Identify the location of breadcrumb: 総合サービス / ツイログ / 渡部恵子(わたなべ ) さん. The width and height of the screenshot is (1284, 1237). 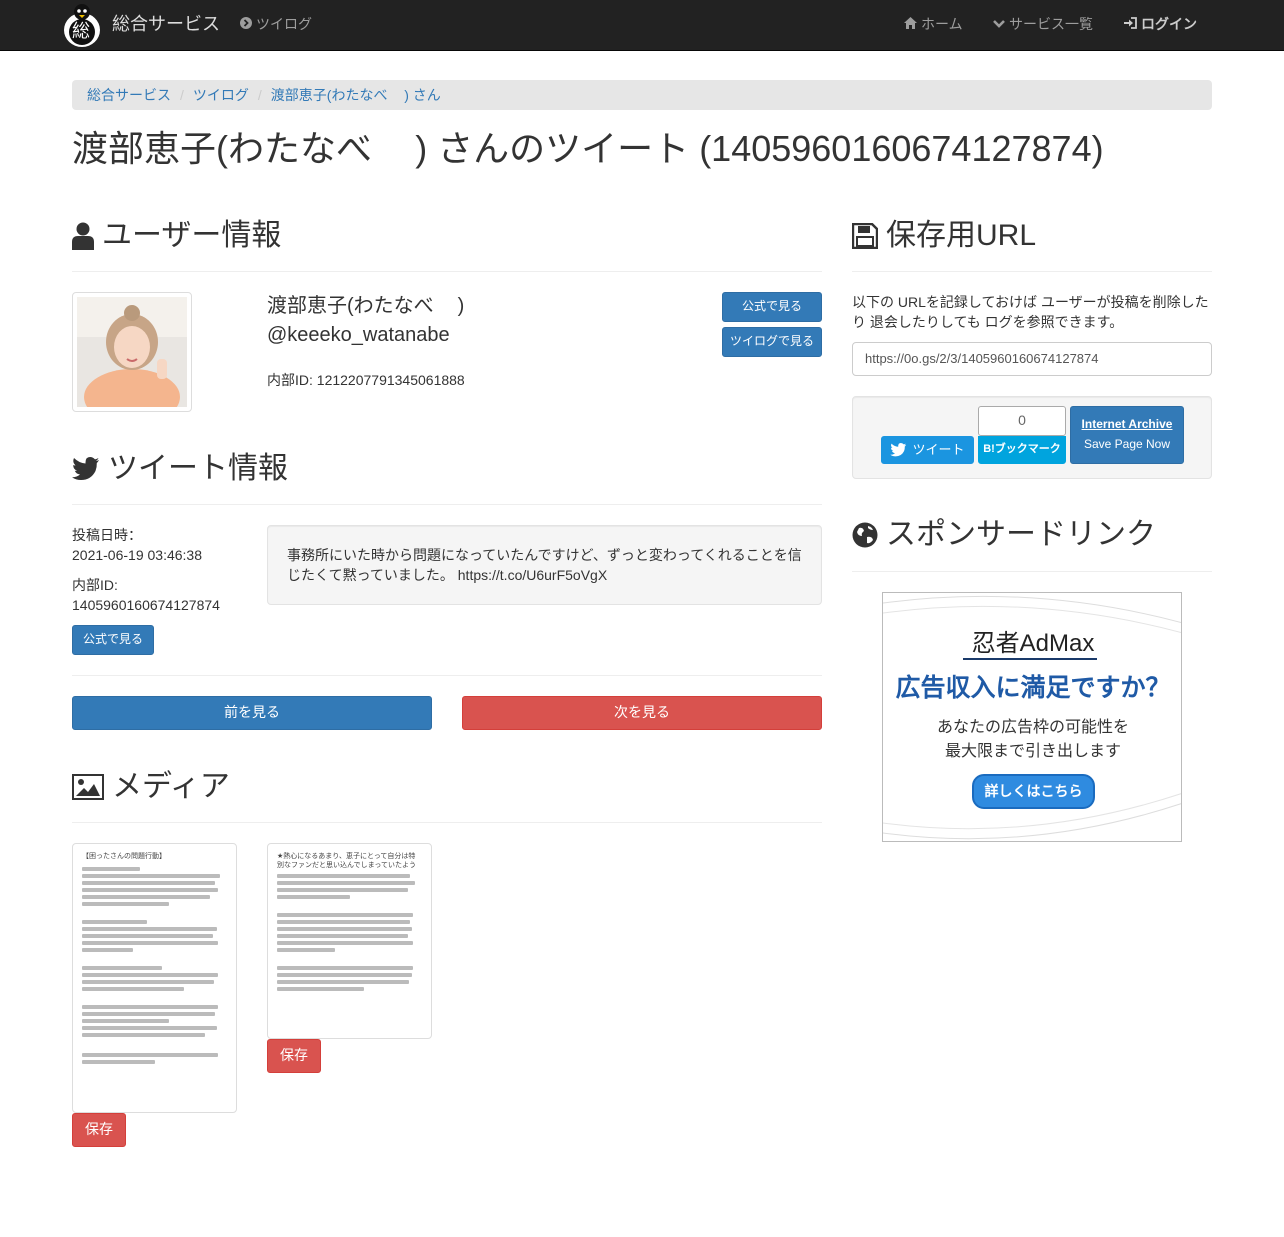
(642, 95).